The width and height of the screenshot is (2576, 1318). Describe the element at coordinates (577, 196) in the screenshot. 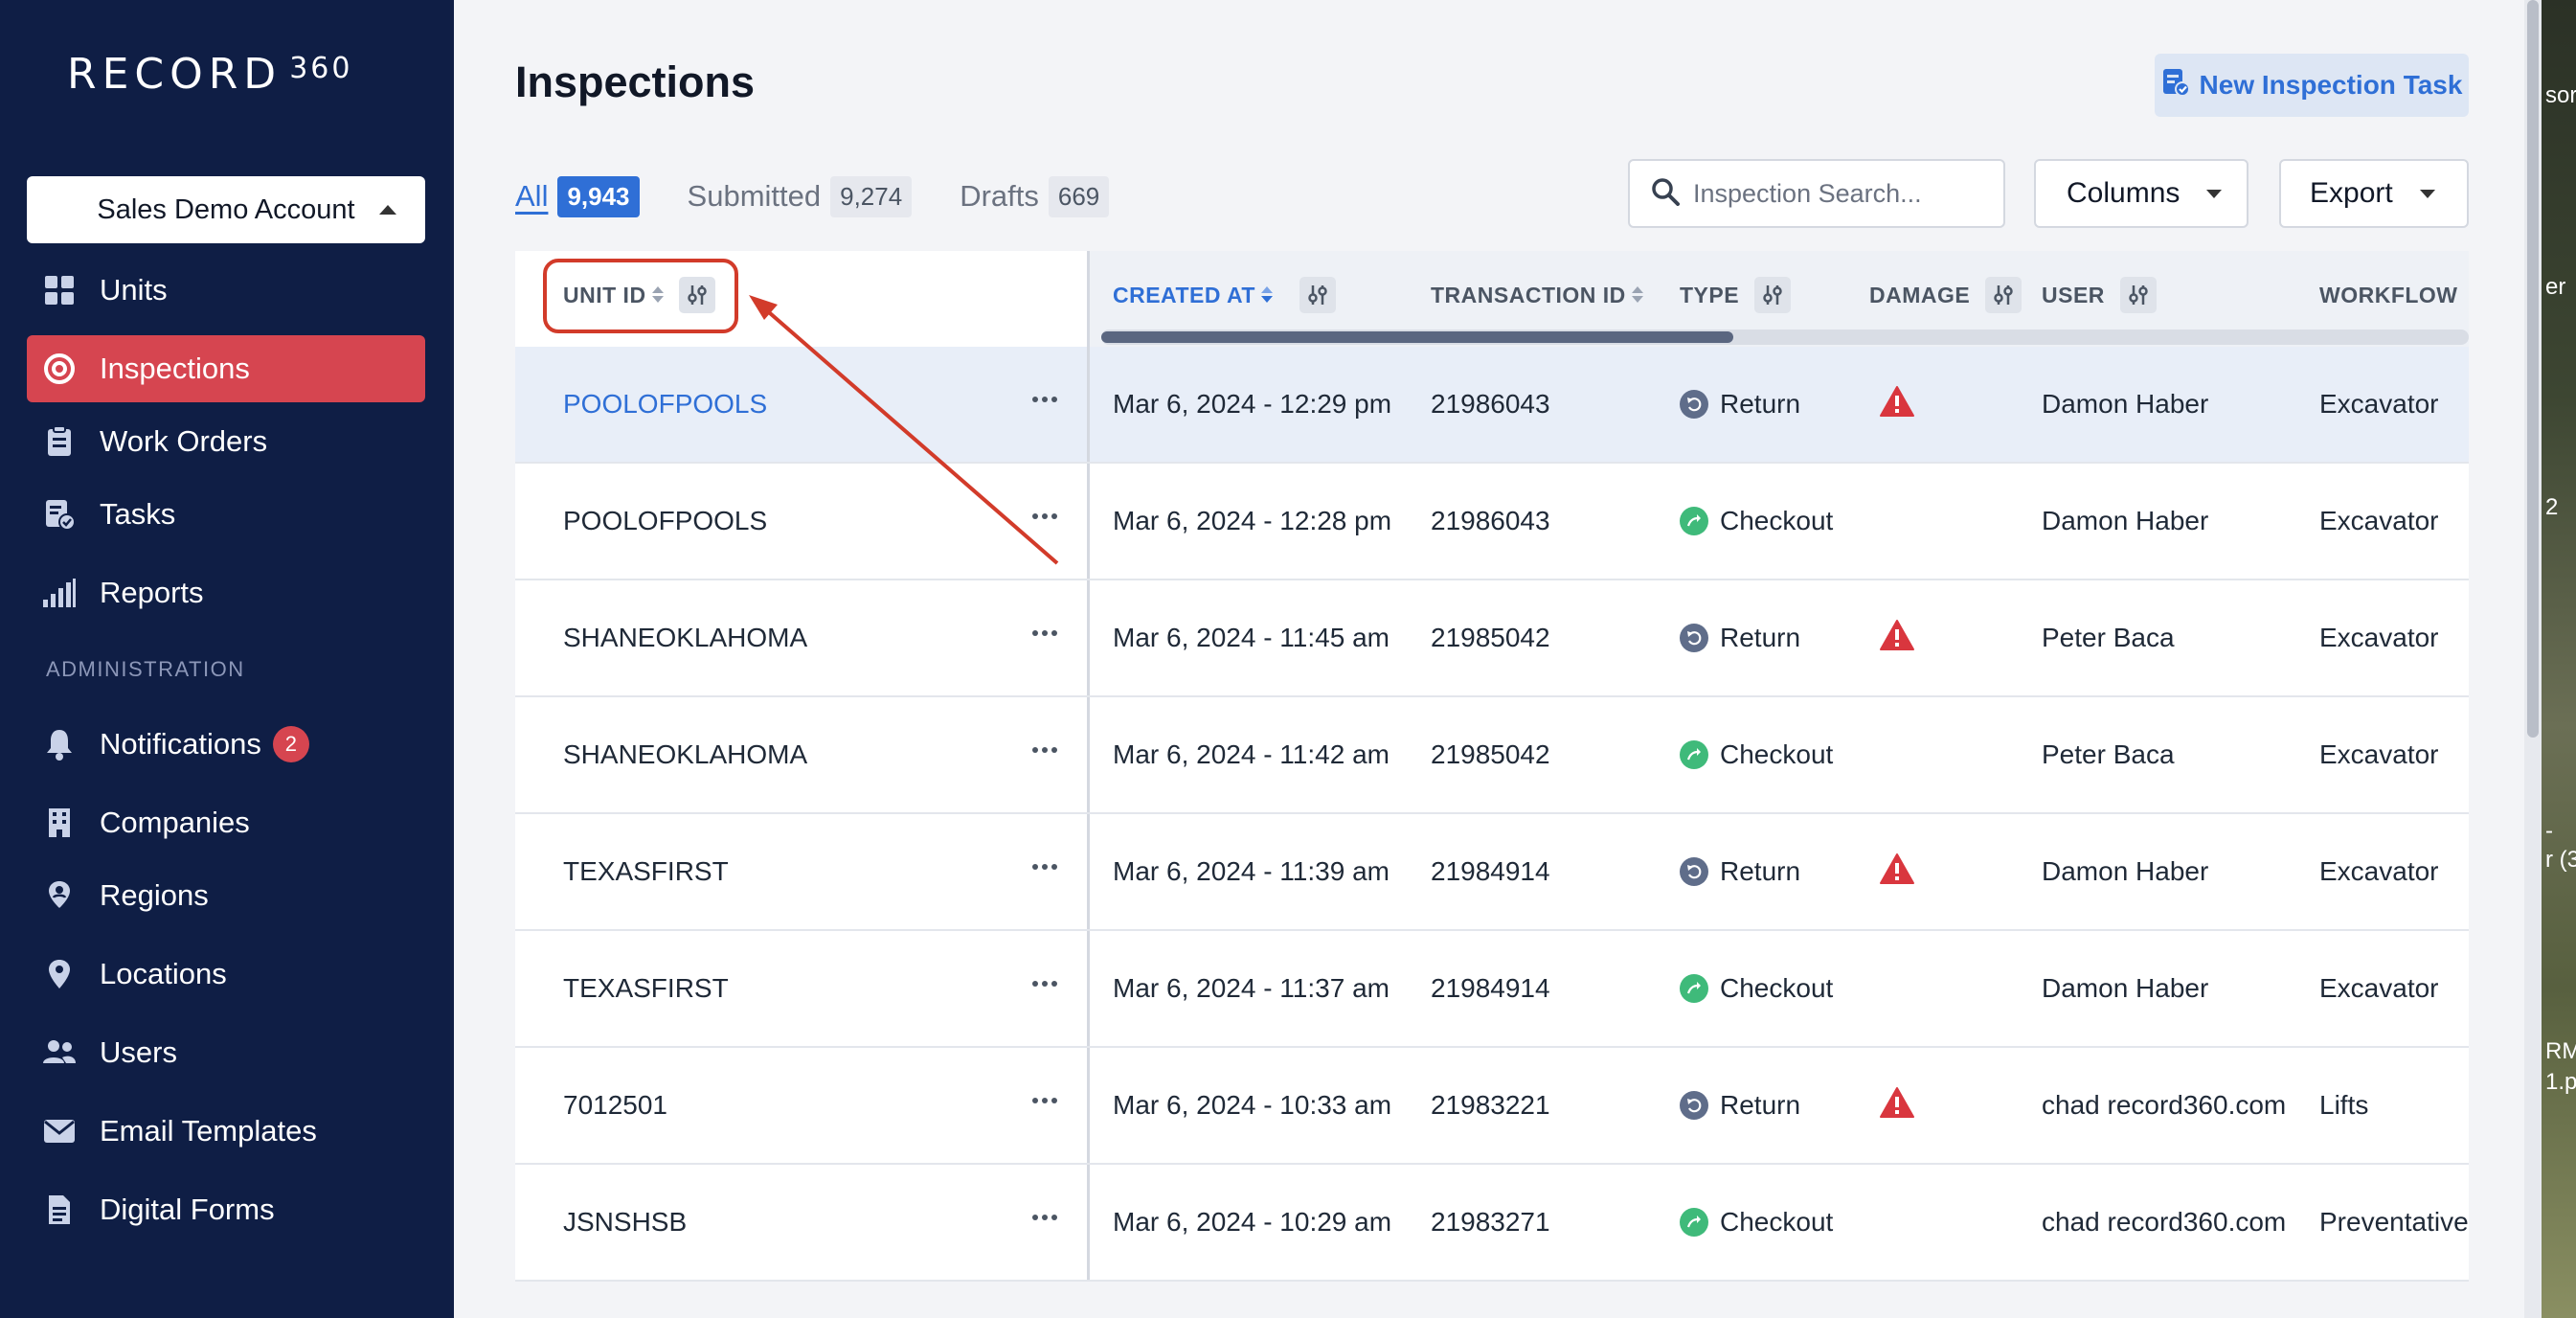

I see `tab-all: All 9,943` at that location.